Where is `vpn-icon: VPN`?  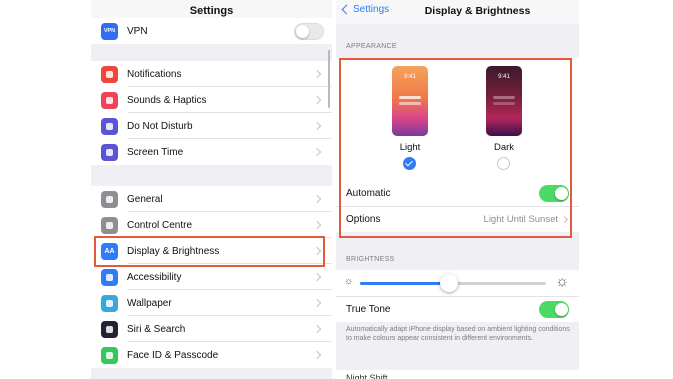 vpn-icon: VPN is located at coordinates (109, 31).